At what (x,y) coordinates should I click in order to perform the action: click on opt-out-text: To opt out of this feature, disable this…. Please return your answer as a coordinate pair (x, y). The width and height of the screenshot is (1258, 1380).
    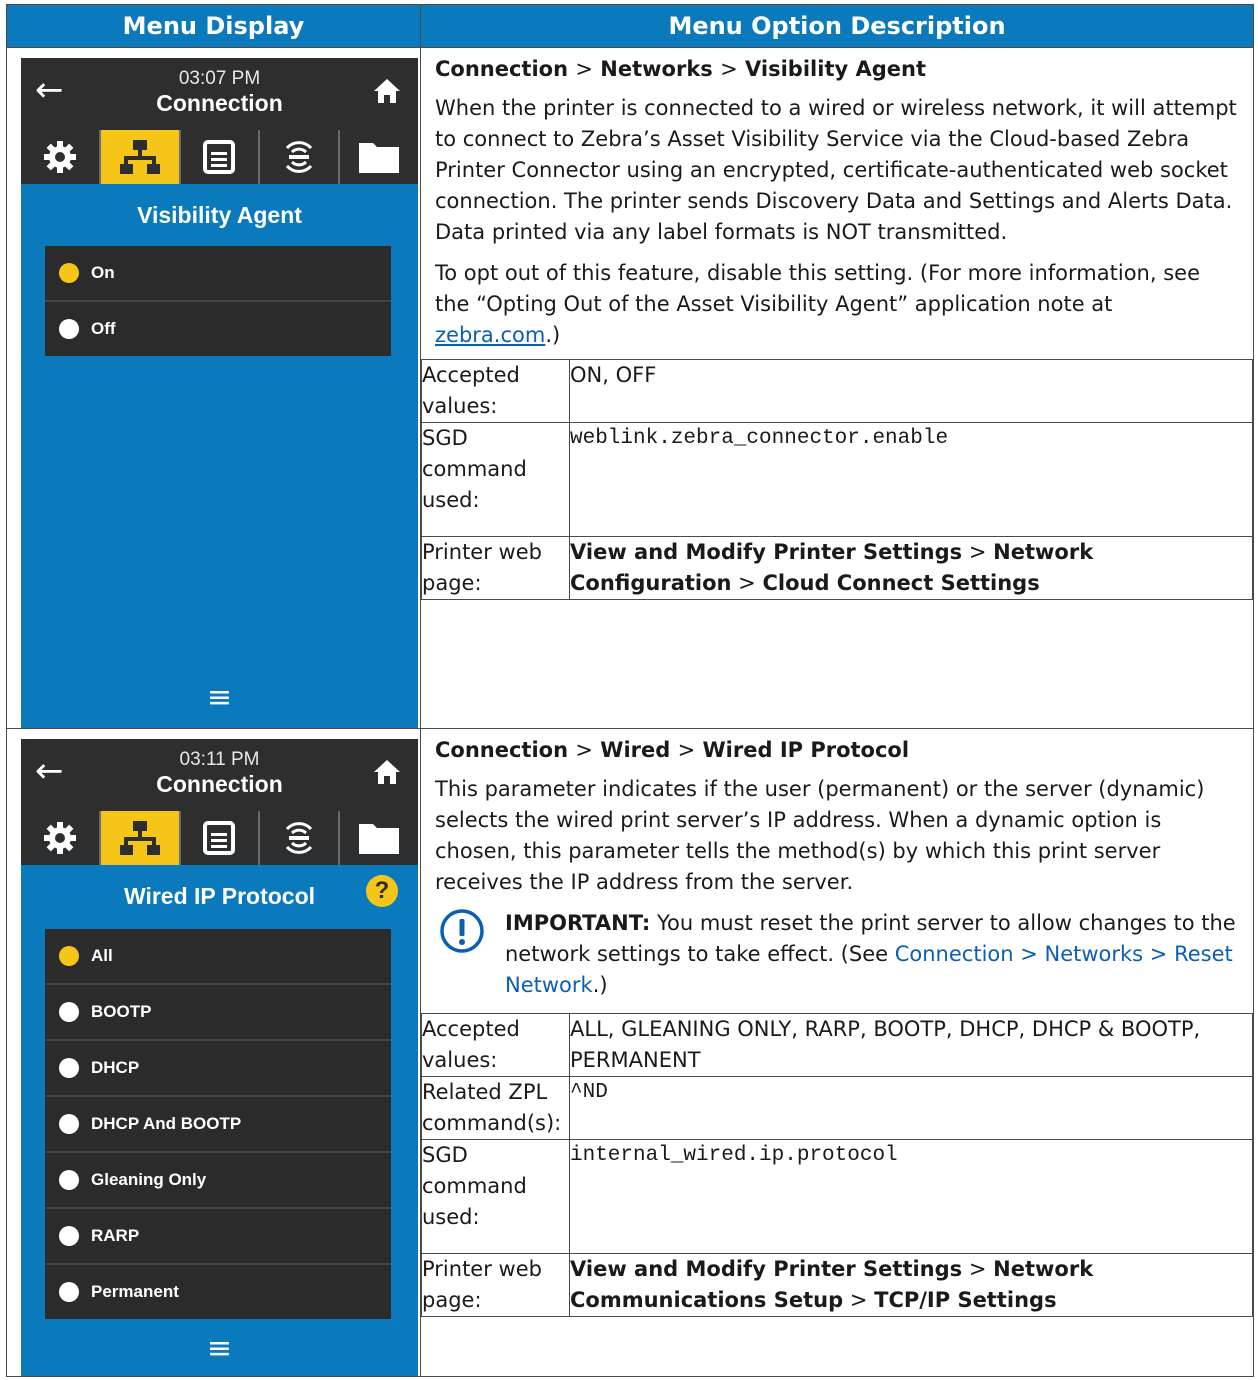
    Looking at the image, I should click on (817, 288).